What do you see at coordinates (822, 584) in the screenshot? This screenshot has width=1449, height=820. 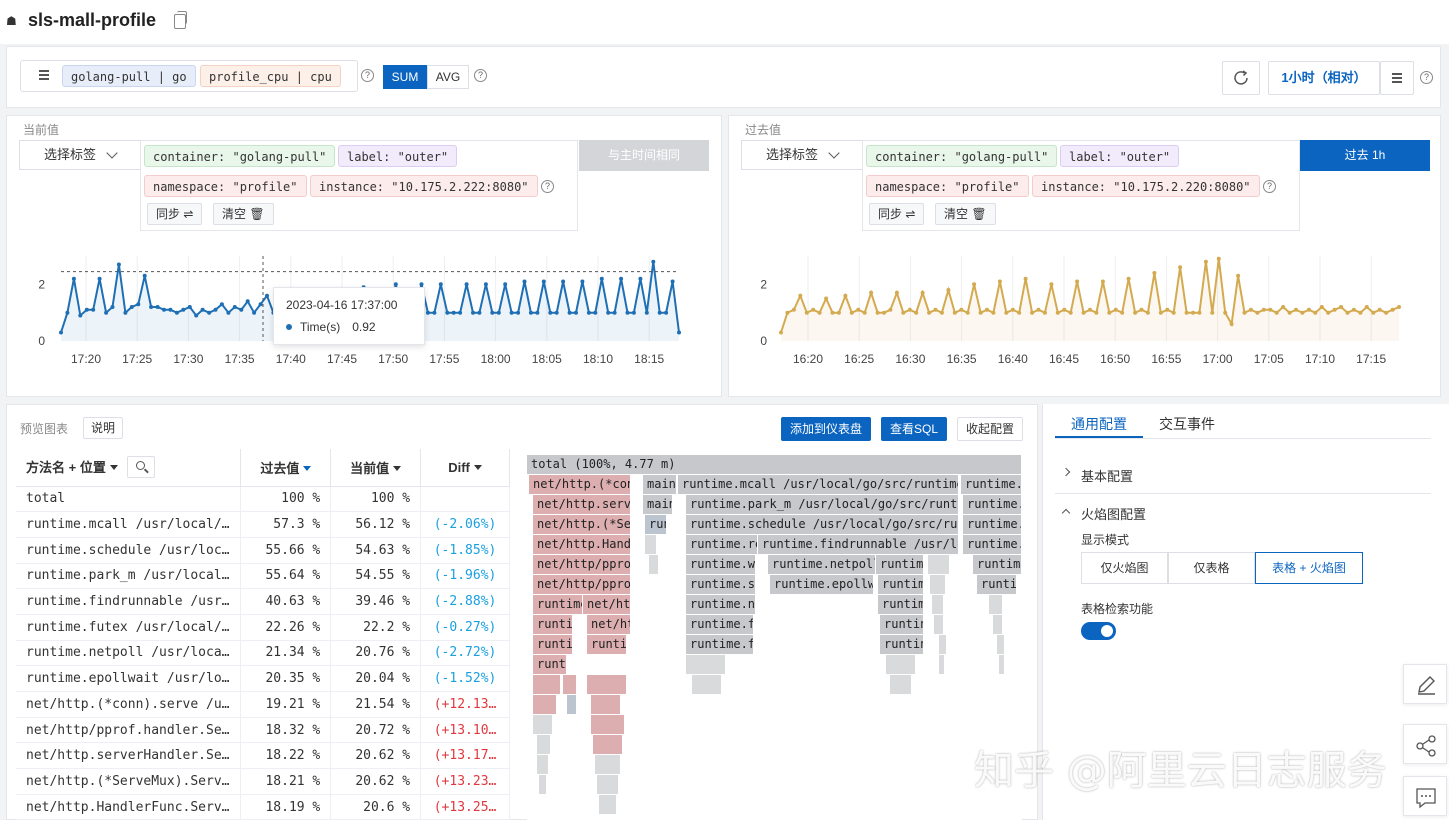 I see `flame-frame: runtime.epollw` at bounding box center [822, 584].